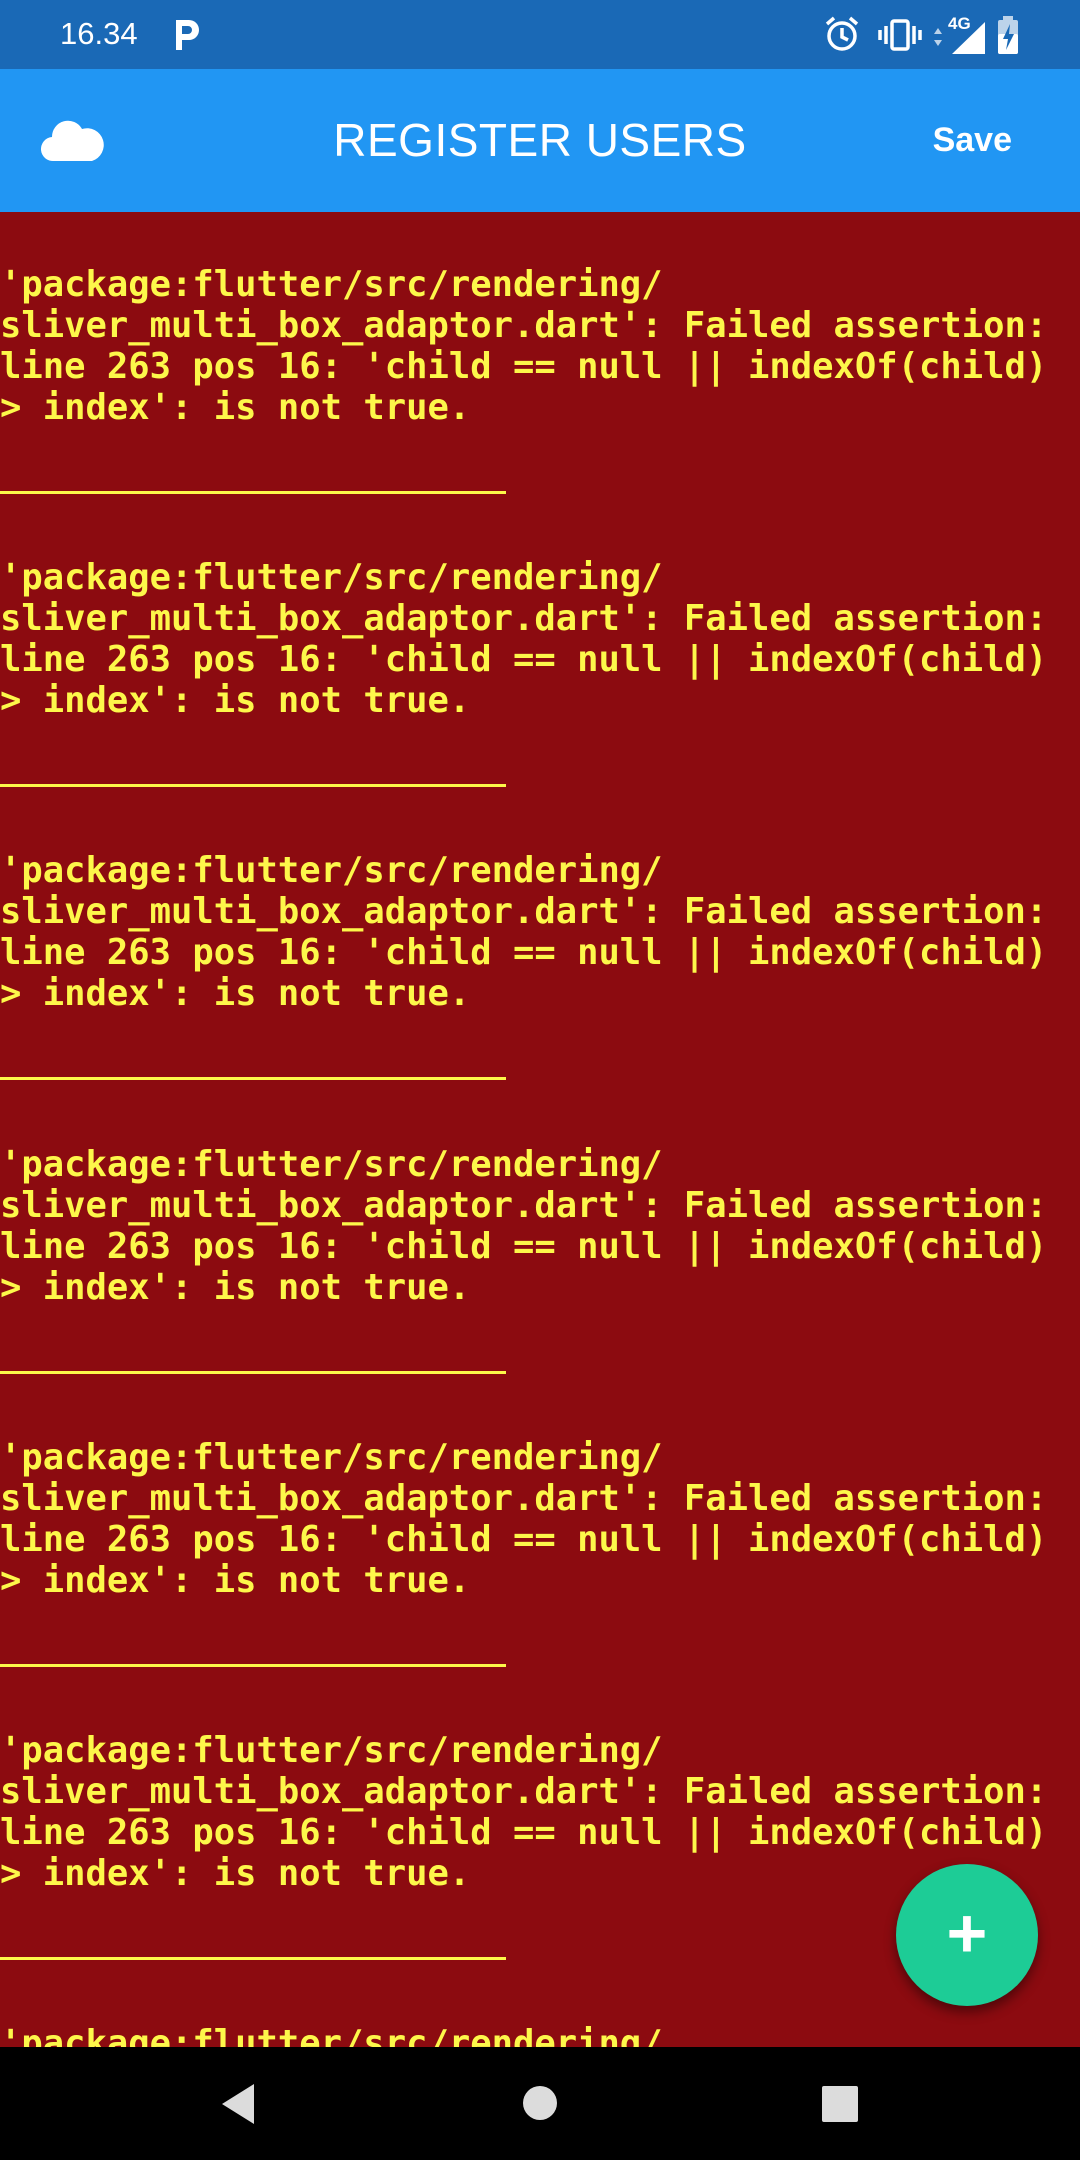 This screenshot has width=1080, height=2160. I want to click on save-button: Save, so click(972, 140).